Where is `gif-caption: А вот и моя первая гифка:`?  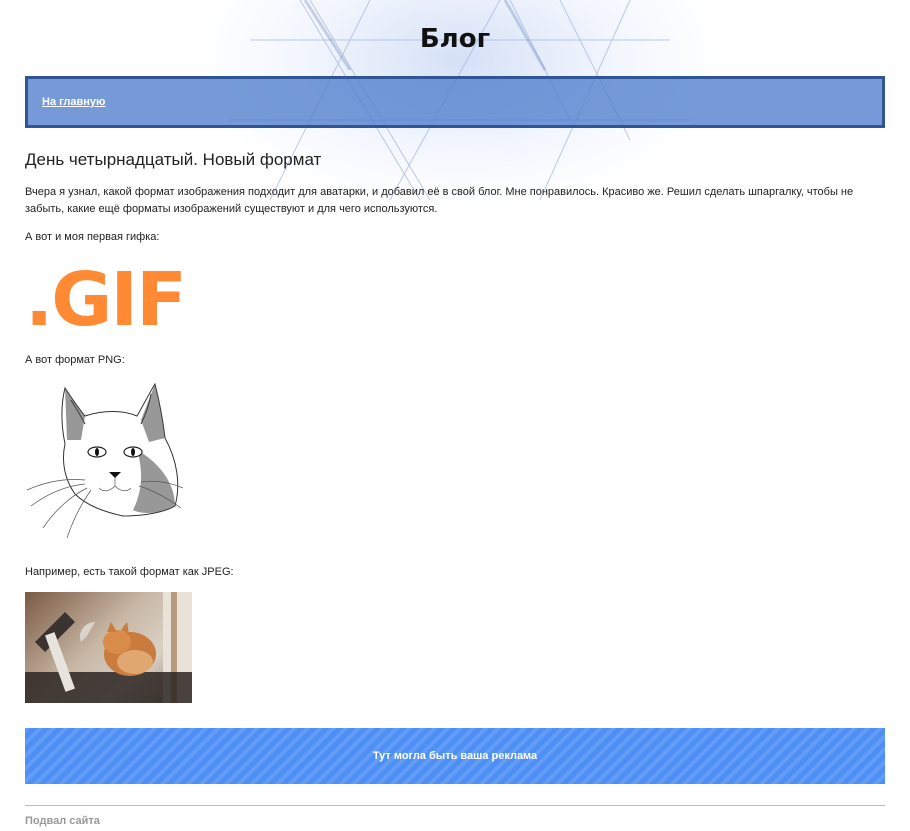
gif-caption: А вот и моя первая гифка: is located at coordinates (92, 237).